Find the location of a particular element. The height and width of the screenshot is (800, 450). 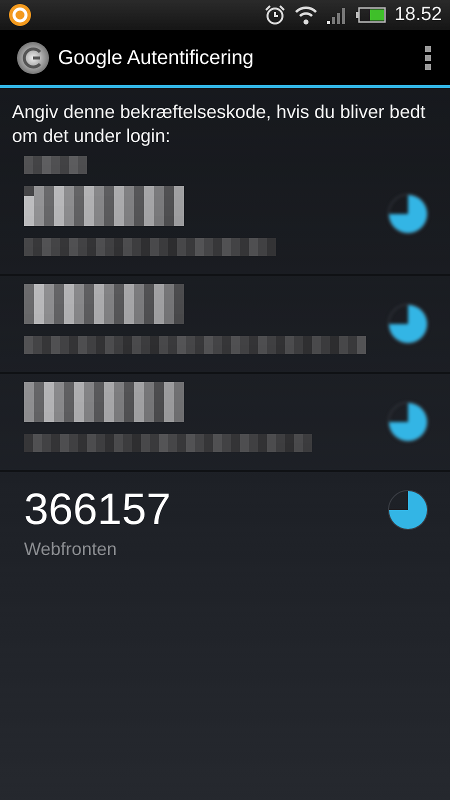

notification-app-icon is located at coordinates (20, 15).